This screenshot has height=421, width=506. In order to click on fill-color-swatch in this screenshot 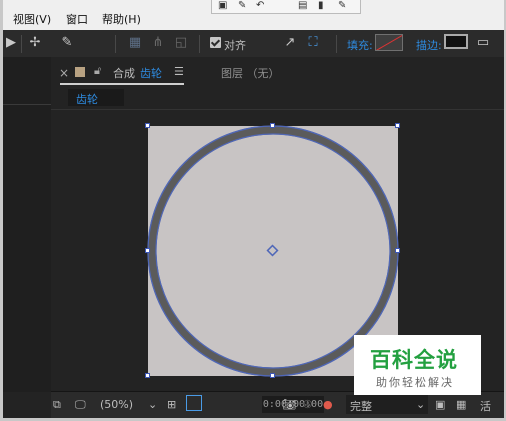, I will do `click(389, 42)`.